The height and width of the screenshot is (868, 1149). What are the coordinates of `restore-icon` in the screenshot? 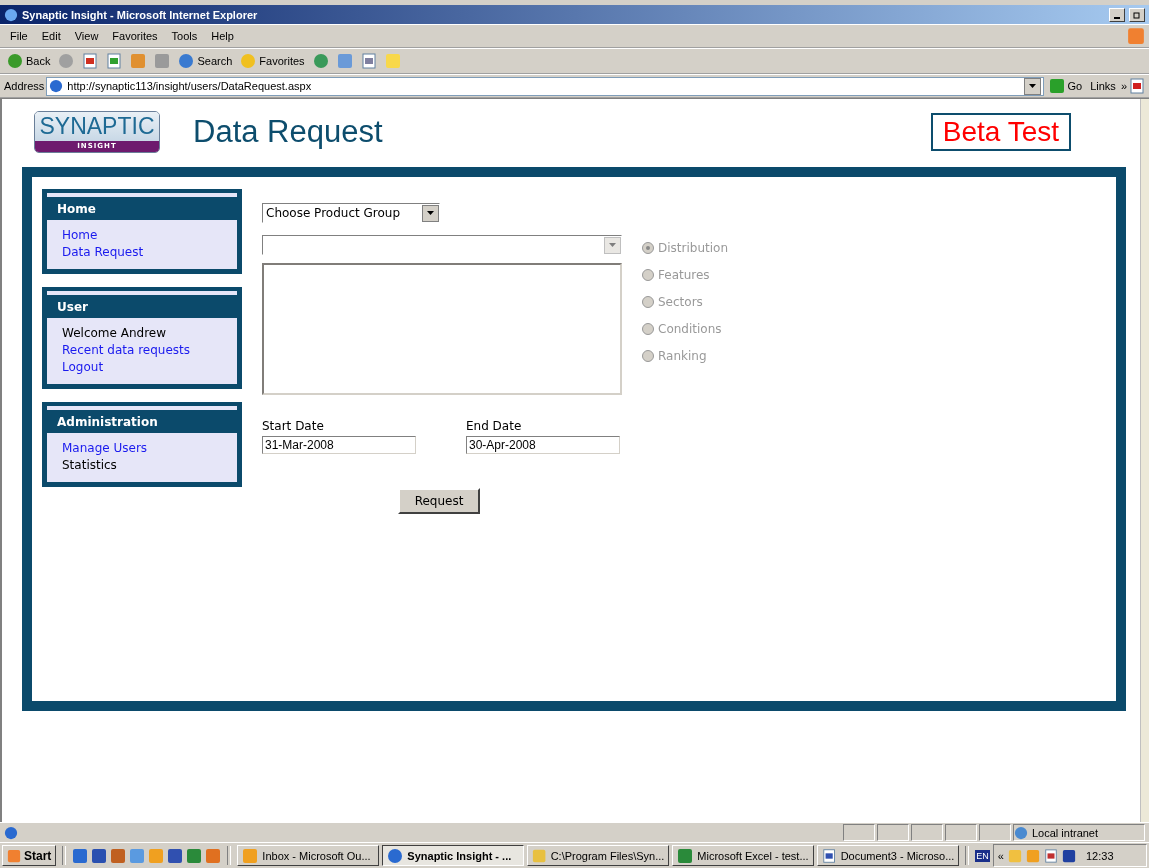 It's located at (1137, 14).